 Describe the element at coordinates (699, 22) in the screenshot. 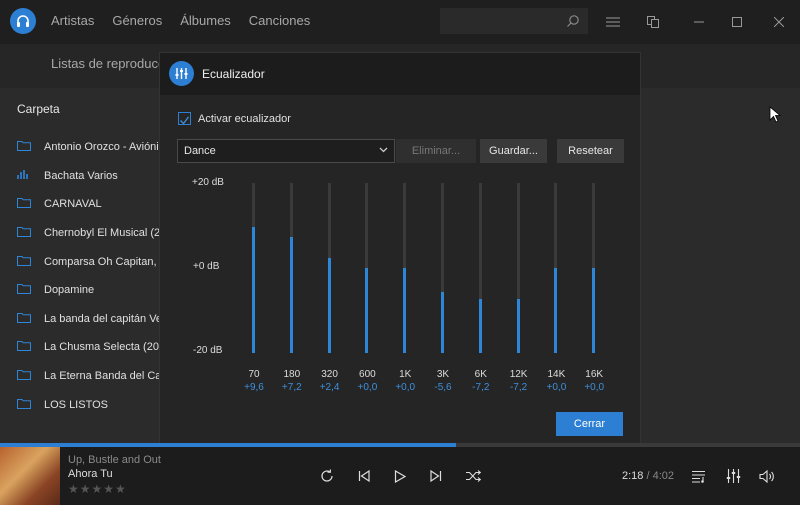

I see `minimize-icon` at that location.